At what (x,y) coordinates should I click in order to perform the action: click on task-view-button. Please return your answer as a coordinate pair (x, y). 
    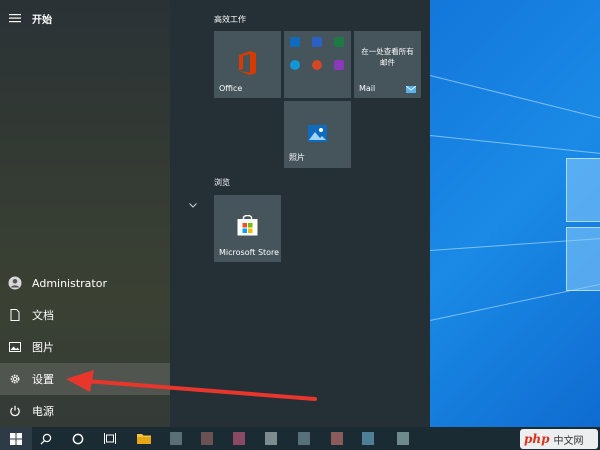
    Looking at the image, I should click on (110, 438).